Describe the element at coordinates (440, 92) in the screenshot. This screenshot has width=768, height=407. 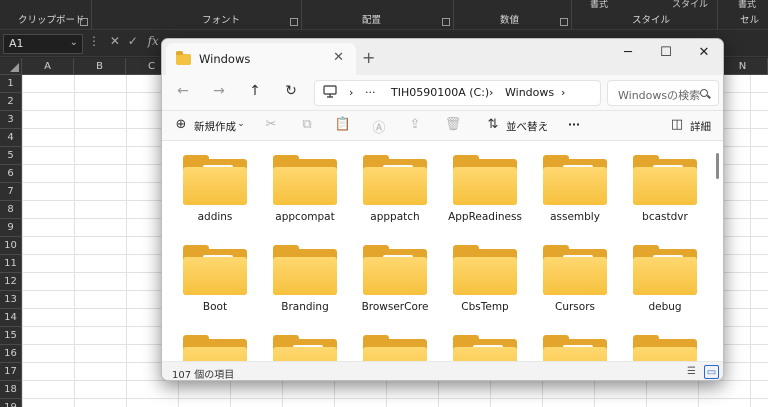
I see `breadcrumb-drive: TIH0590100A (C:)` at that location.